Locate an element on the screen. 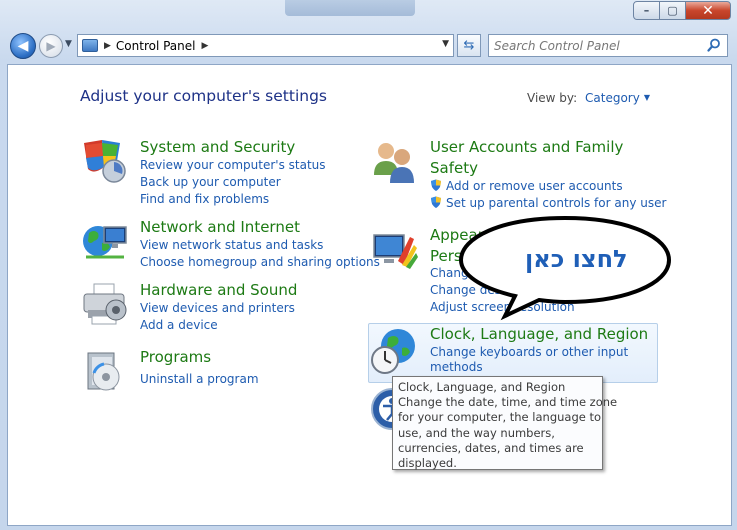 This screenshot has height=530, width=737. page-title: Adjust your computer's settings is located at coordinates (203, 96).